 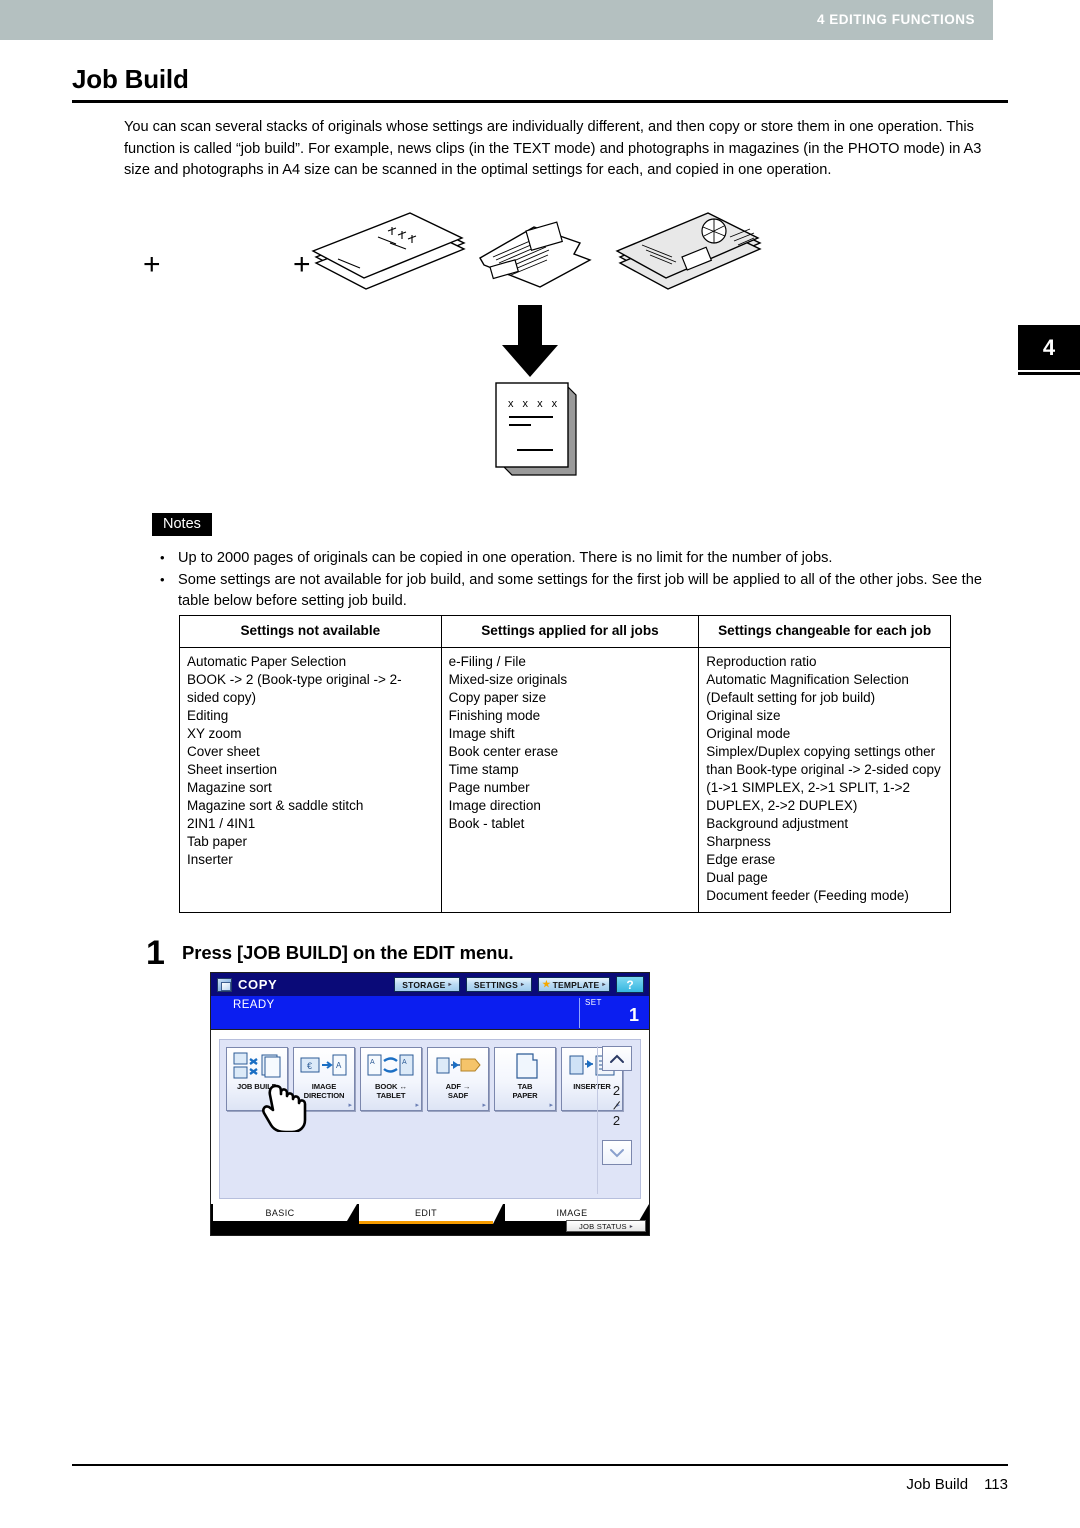 I want to click on list-item: Document feeder (Feeding mode), so click(x=807, y=895).